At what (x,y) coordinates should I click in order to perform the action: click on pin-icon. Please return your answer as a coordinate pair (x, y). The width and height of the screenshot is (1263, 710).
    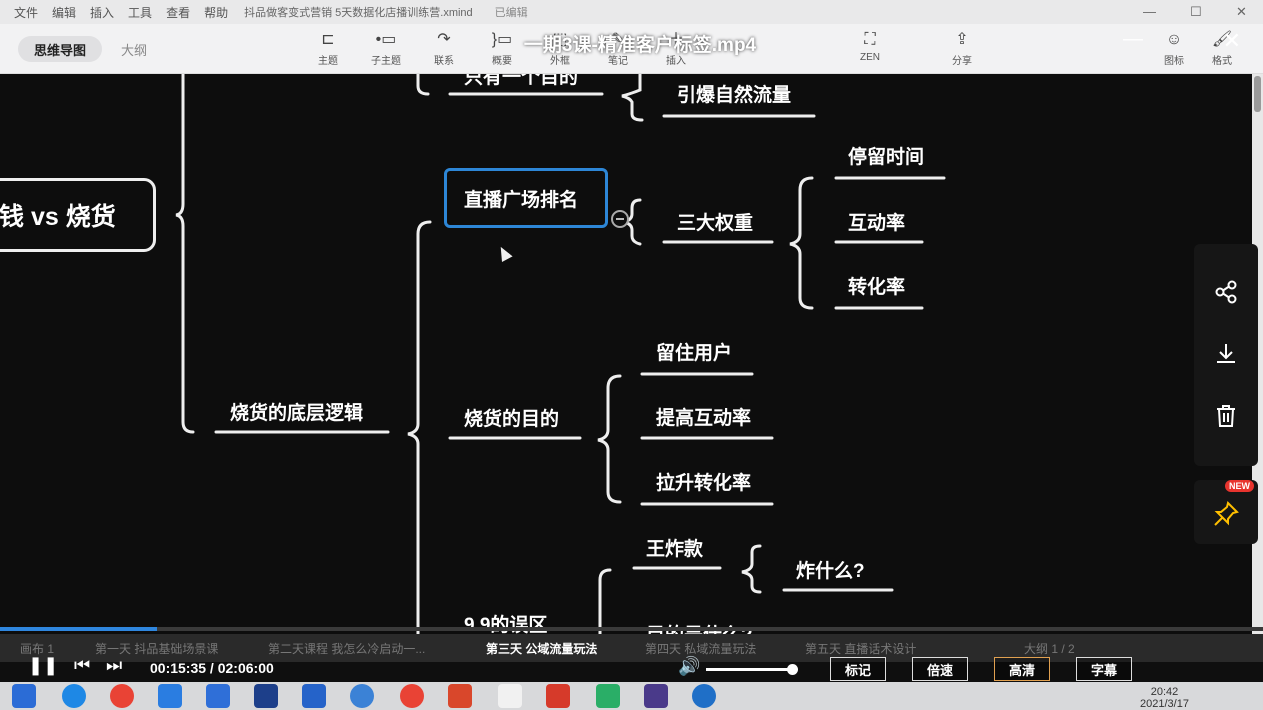
    Looking at the image, I should click on (1226, 514).